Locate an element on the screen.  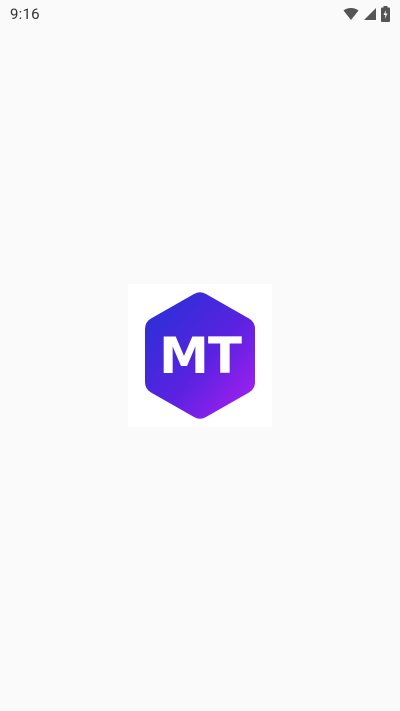
app-logo: MT is located at coordinates (200, 355).